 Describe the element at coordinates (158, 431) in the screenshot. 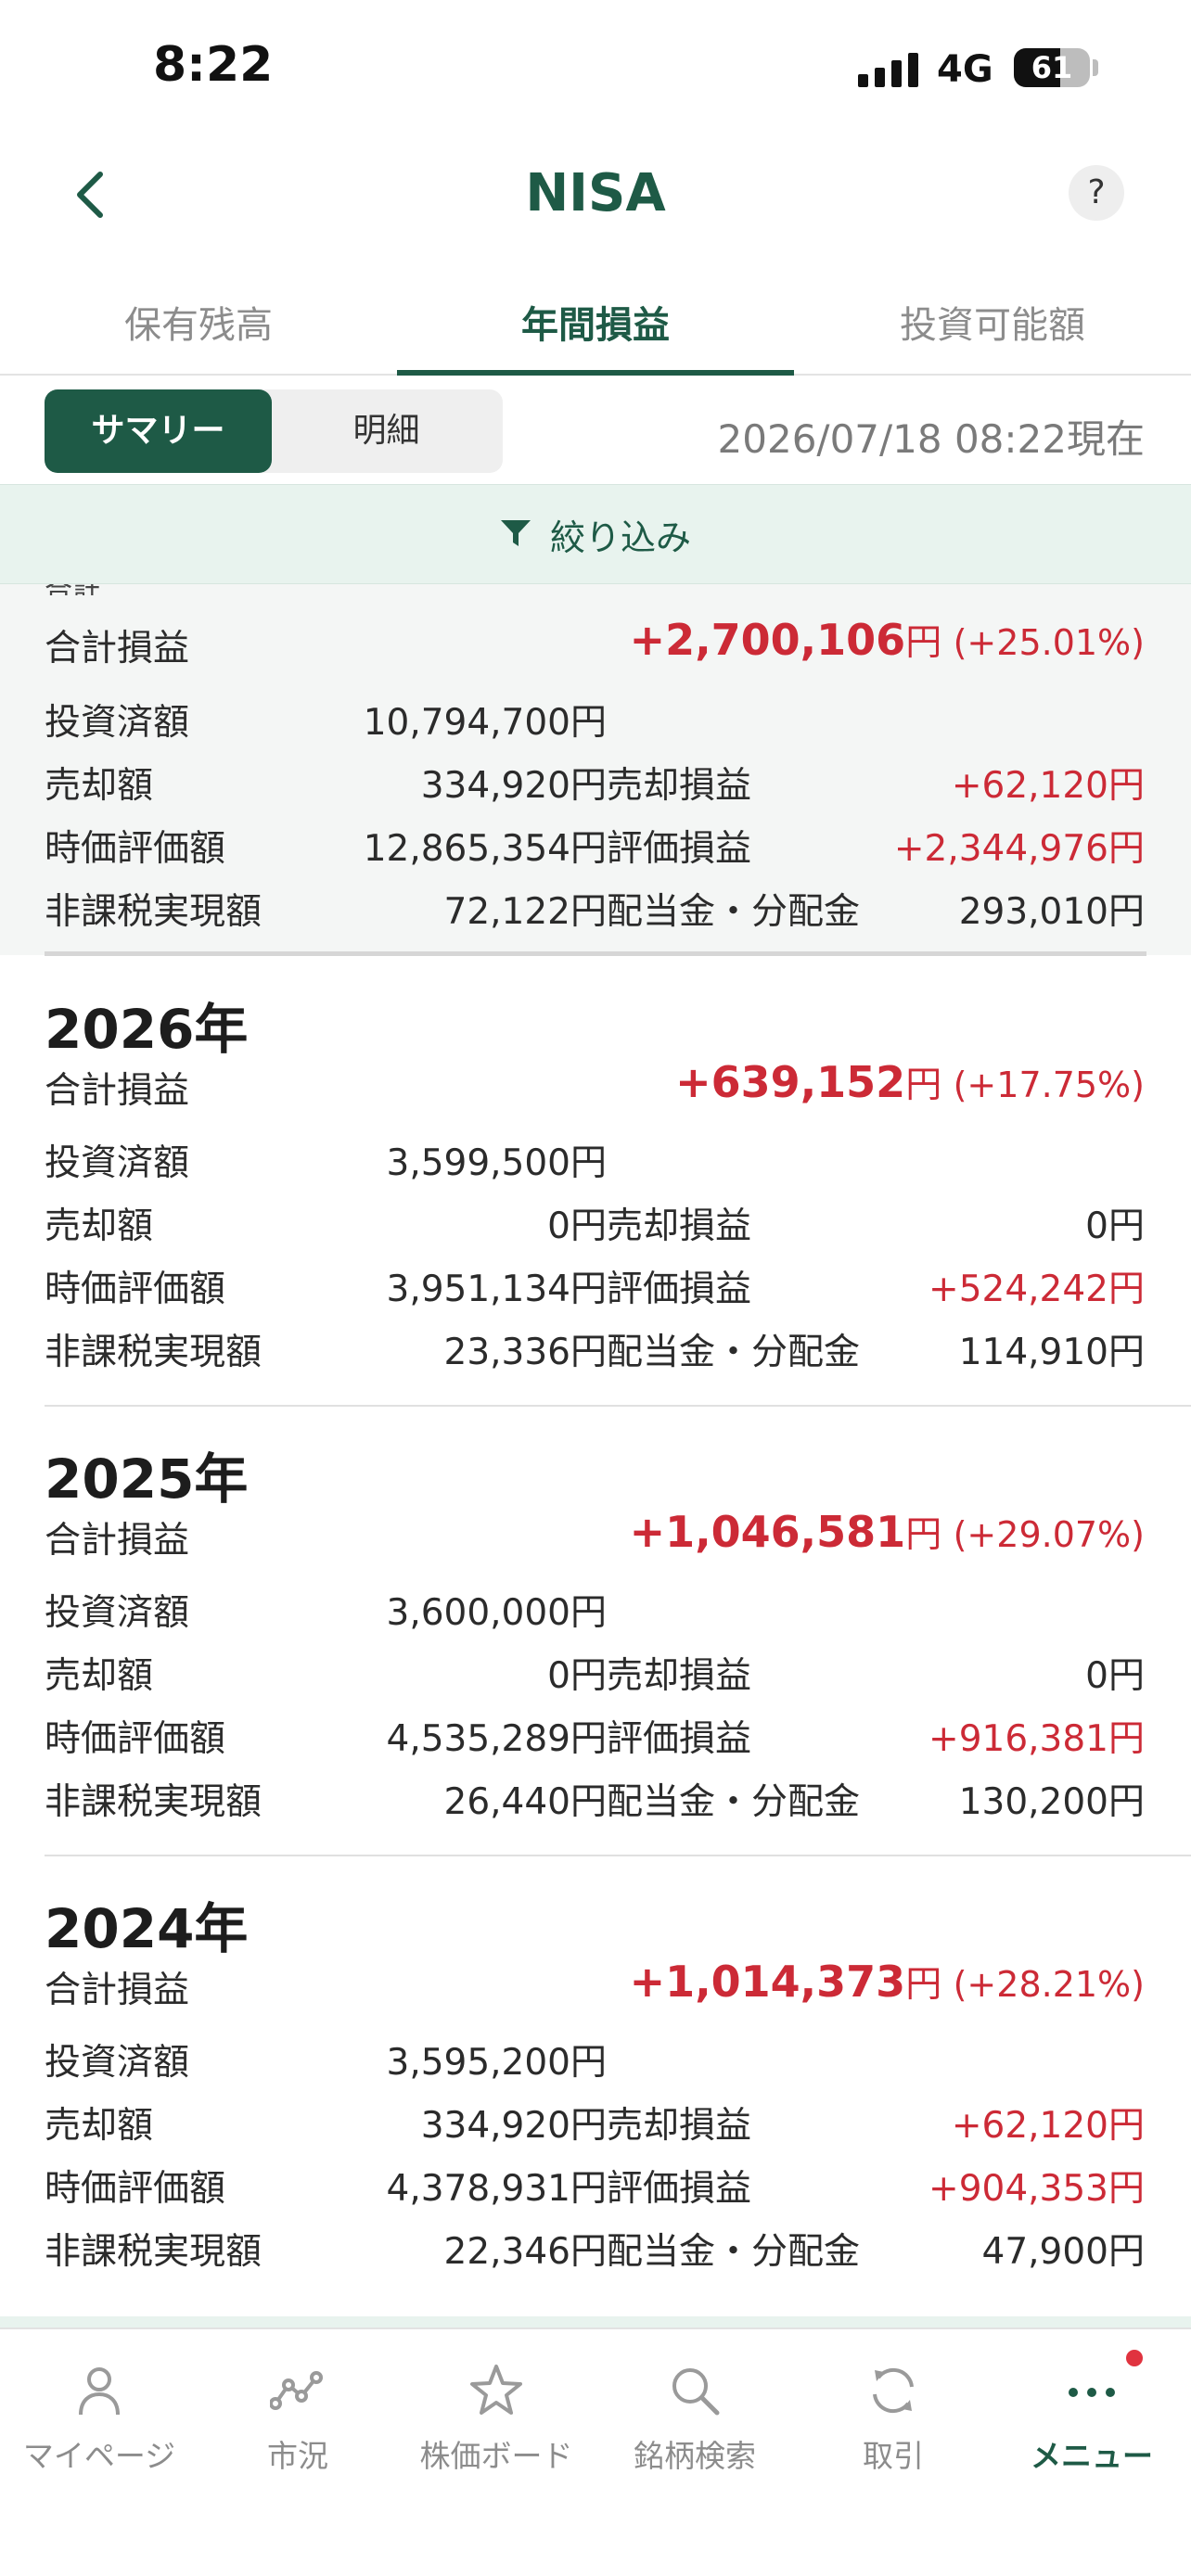

I see `segment-summary: サマリー` at that location.